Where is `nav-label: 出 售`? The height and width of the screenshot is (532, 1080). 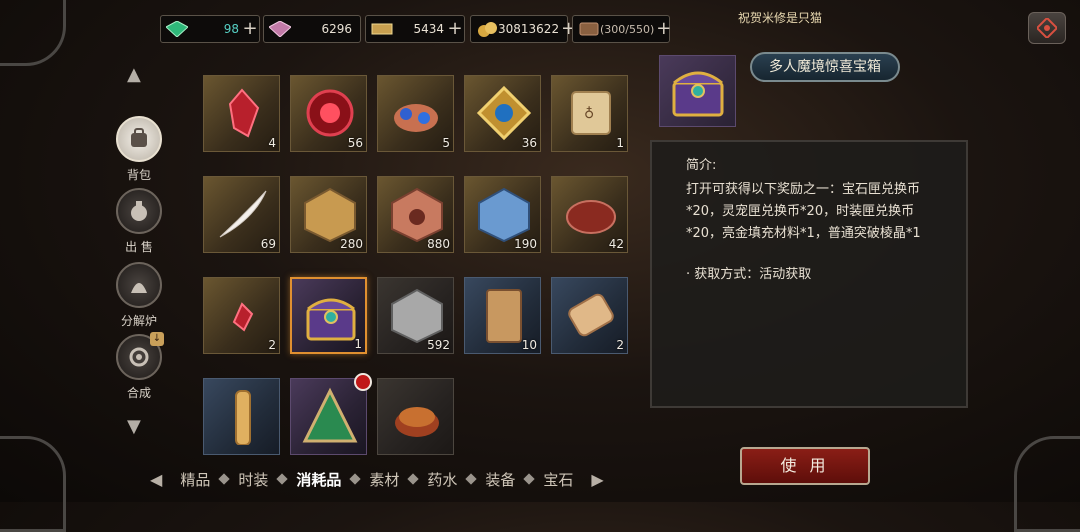
nav-label: 出 售 is located at coordinates (139, 247).